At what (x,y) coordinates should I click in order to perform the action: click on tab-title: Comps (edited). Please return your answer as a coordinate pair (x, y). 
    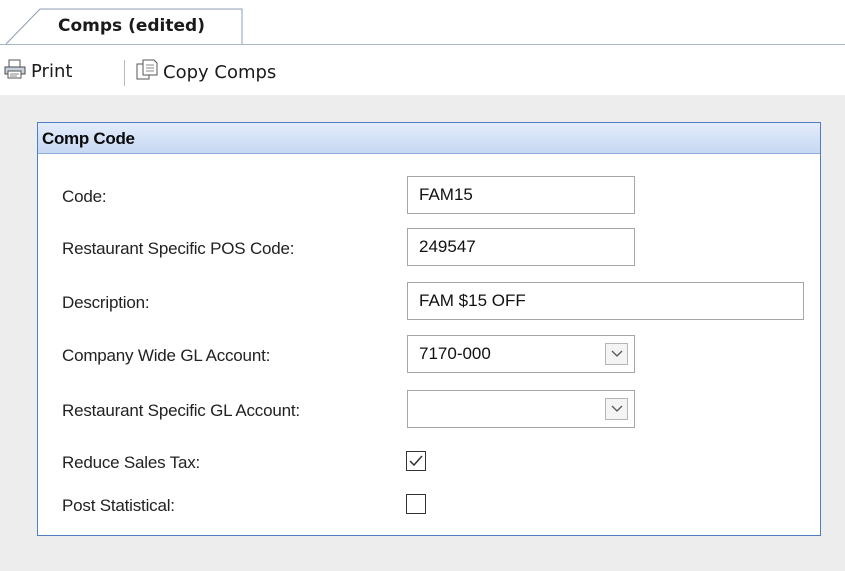
    Looking at the image, I should click on (131, 26).